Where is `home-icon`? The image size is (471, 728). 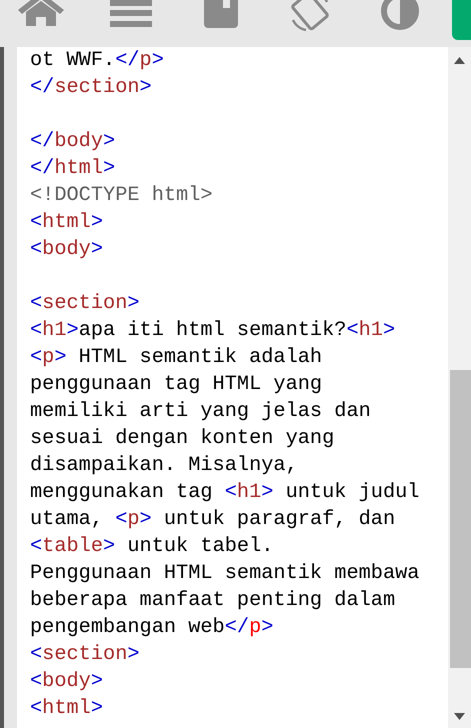
home-icon is located at coordinates (41, 13).